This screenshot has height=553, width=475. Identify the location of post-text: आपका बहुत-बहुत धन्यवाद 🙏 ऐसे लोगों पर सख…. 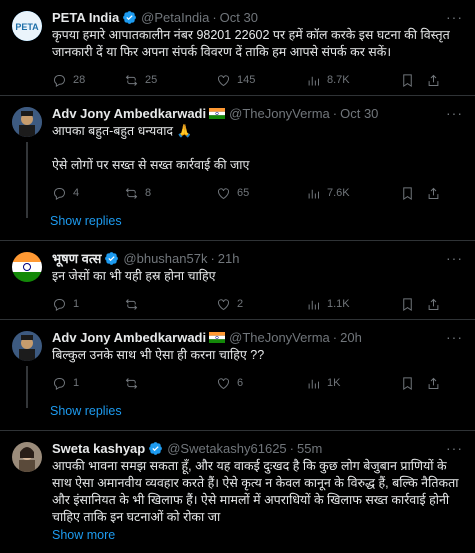
(151, 148).